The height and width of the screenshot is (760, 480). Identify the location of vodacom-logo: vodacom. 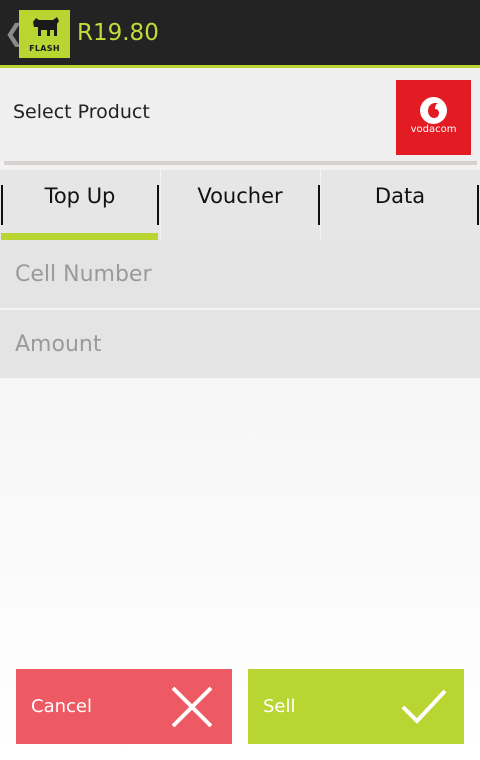
(433, 117).